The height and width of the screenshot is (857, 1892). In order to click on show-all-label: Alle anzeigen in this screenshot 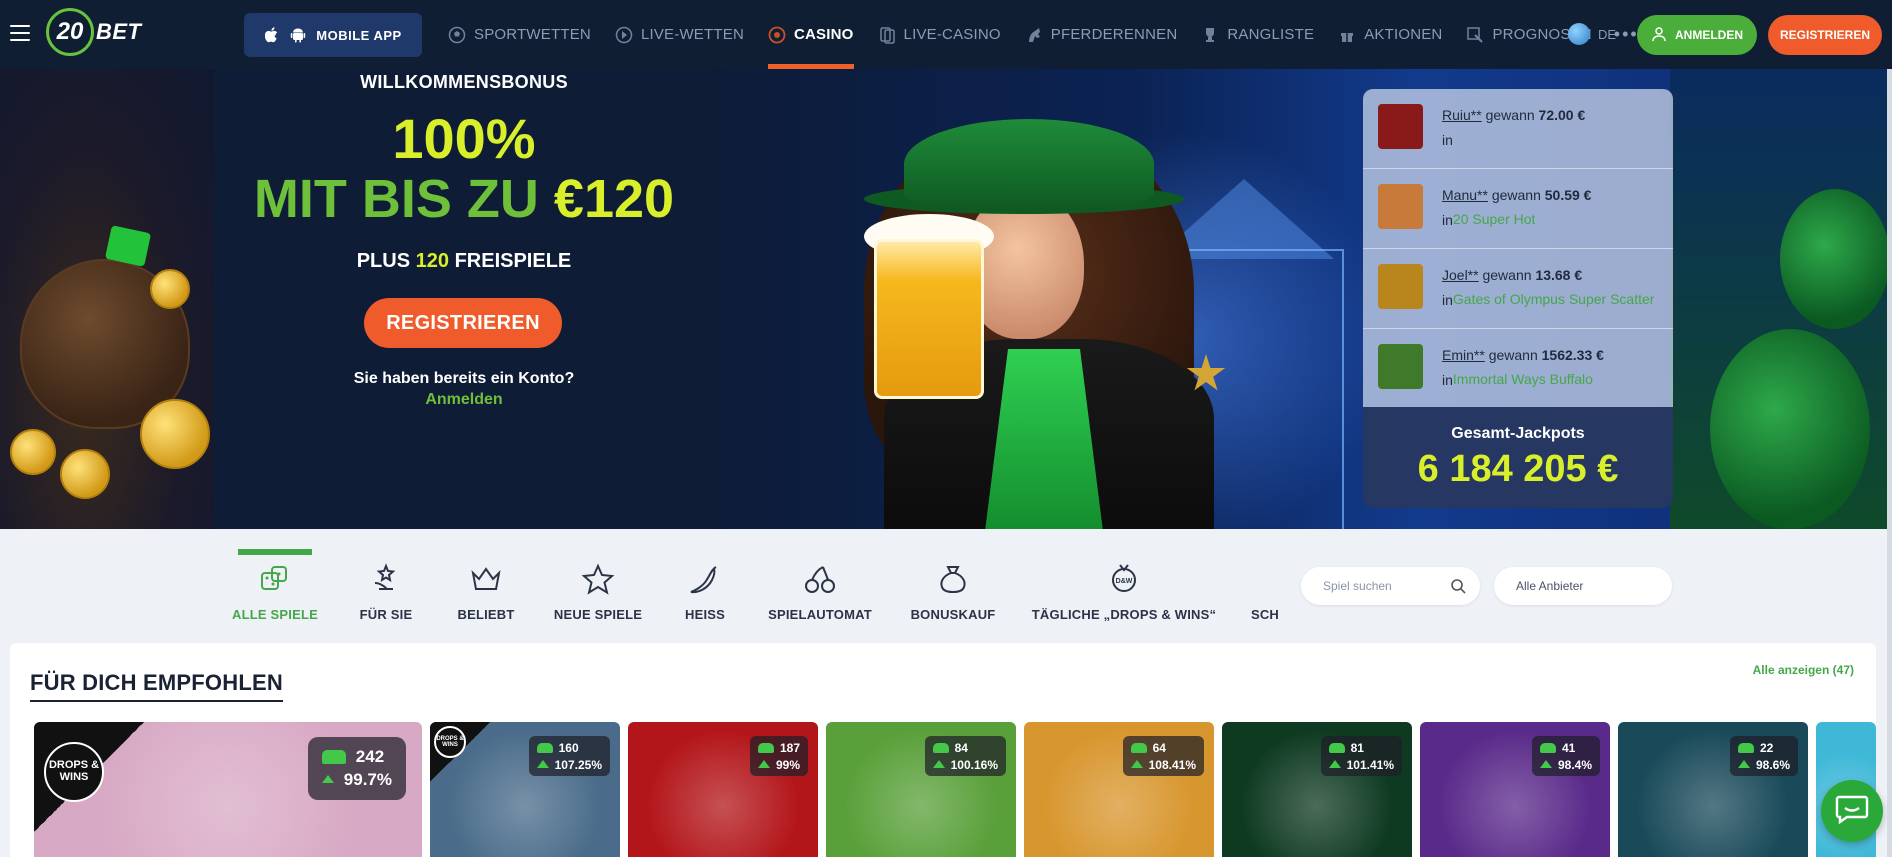, I will do `click(1791, 670)`.